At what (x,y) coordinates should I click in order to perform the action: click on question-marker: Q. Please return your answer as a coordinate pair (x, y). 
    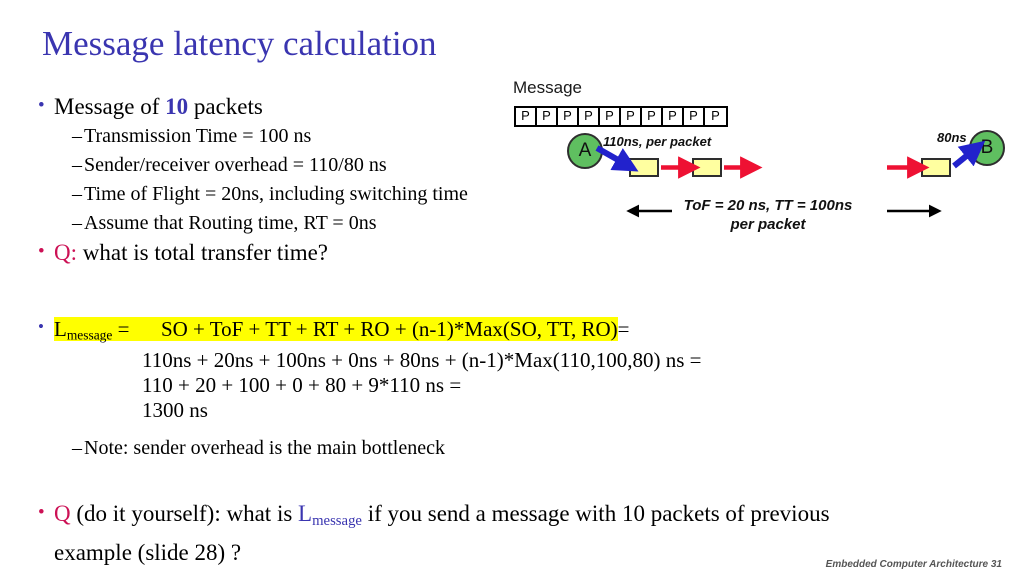
    Looking at the image, I should click on (62, 252).